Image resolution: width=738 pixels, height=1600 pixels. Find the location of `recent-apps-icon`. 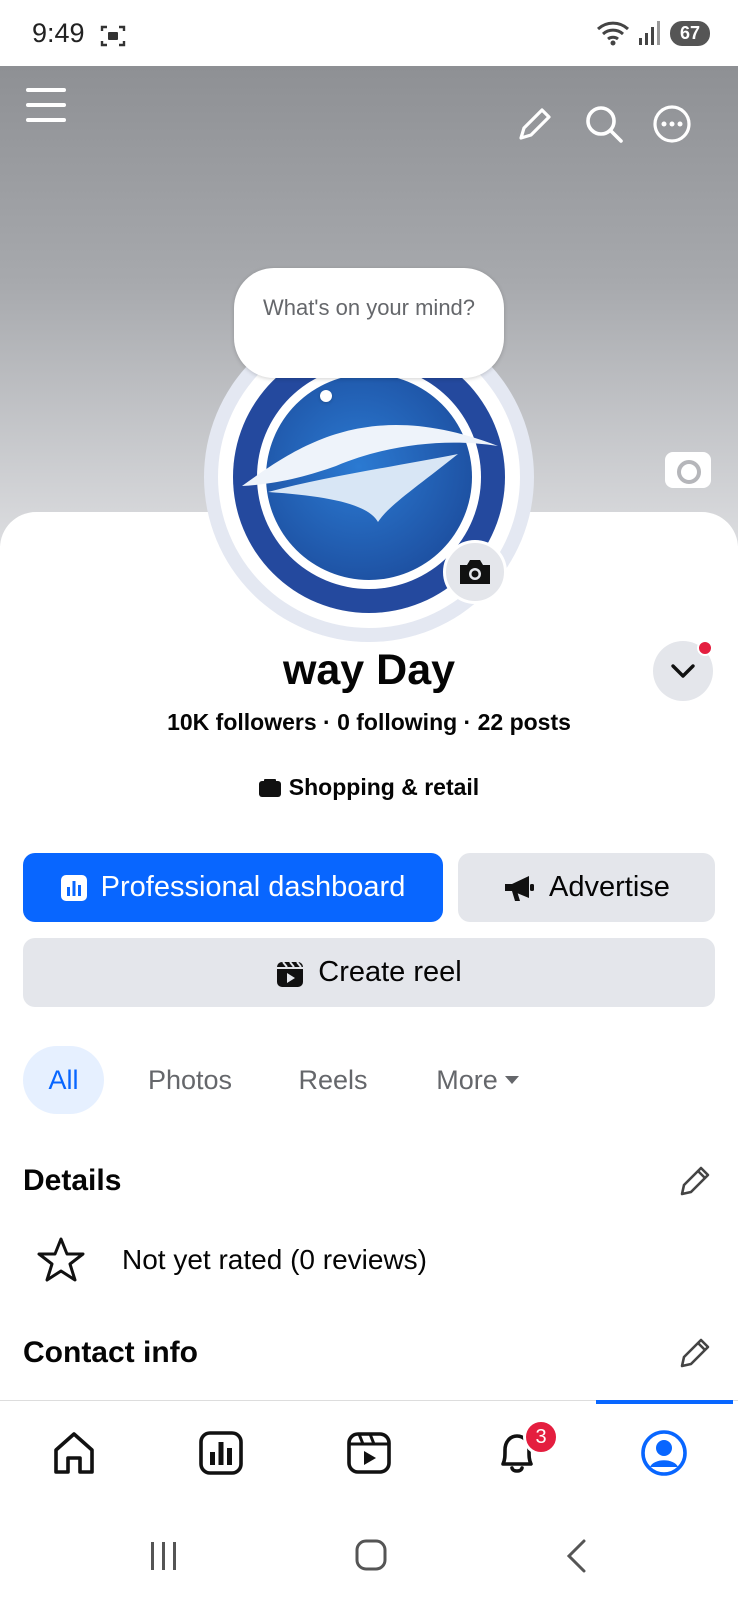

recent-apps-icon is located at coordinates (164, 1556).